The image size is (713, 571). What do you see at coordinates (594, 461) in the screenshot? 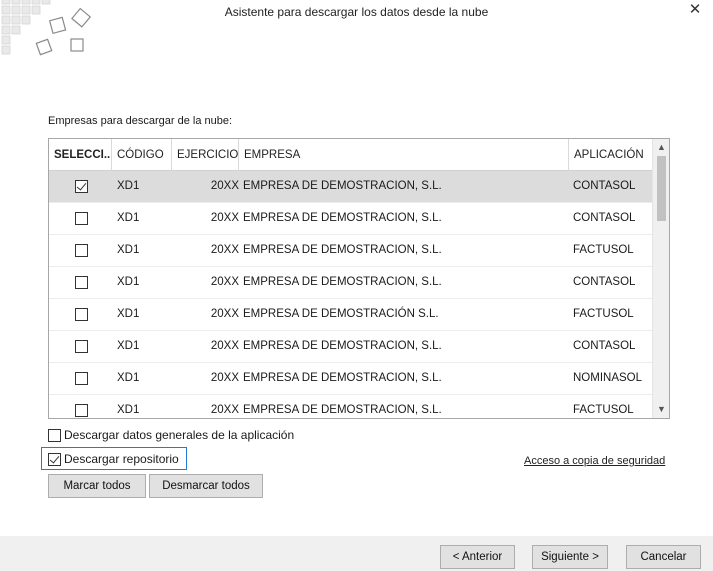
I see `backup-access-link: Acceso a copia de seguridad` at bounding box center [594, 461].